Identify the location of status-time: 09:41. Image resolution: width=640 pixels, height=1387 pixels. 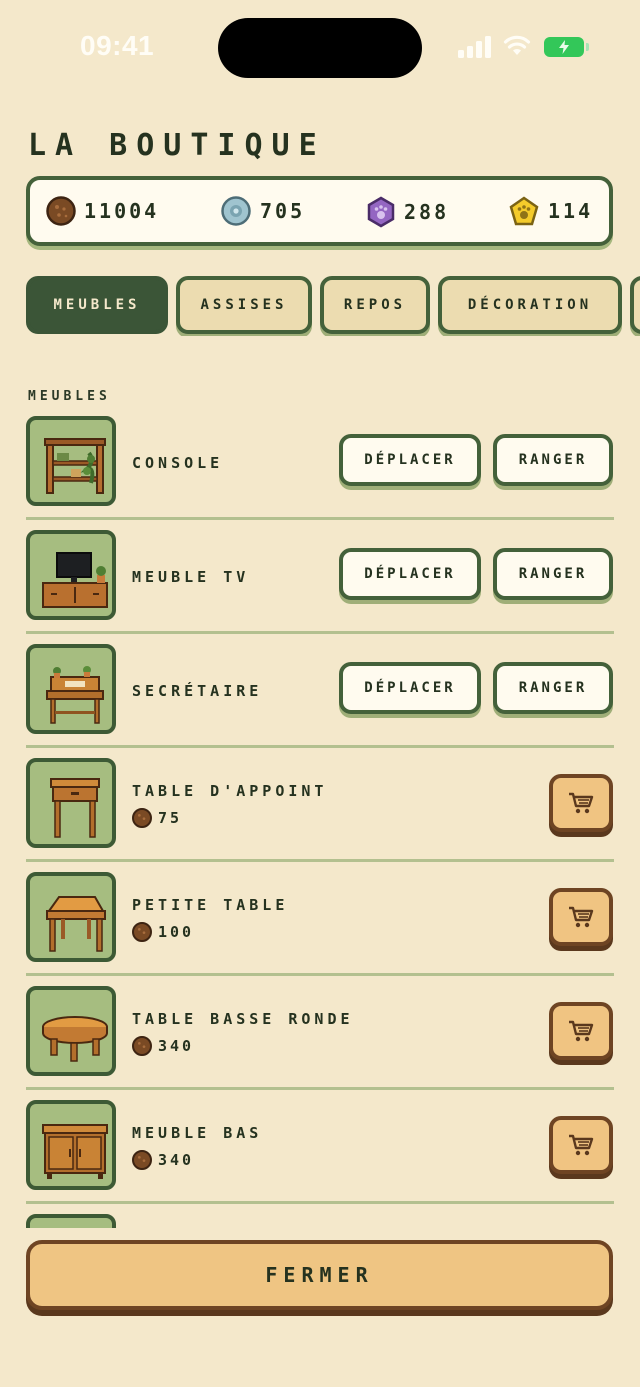
(117, 45).